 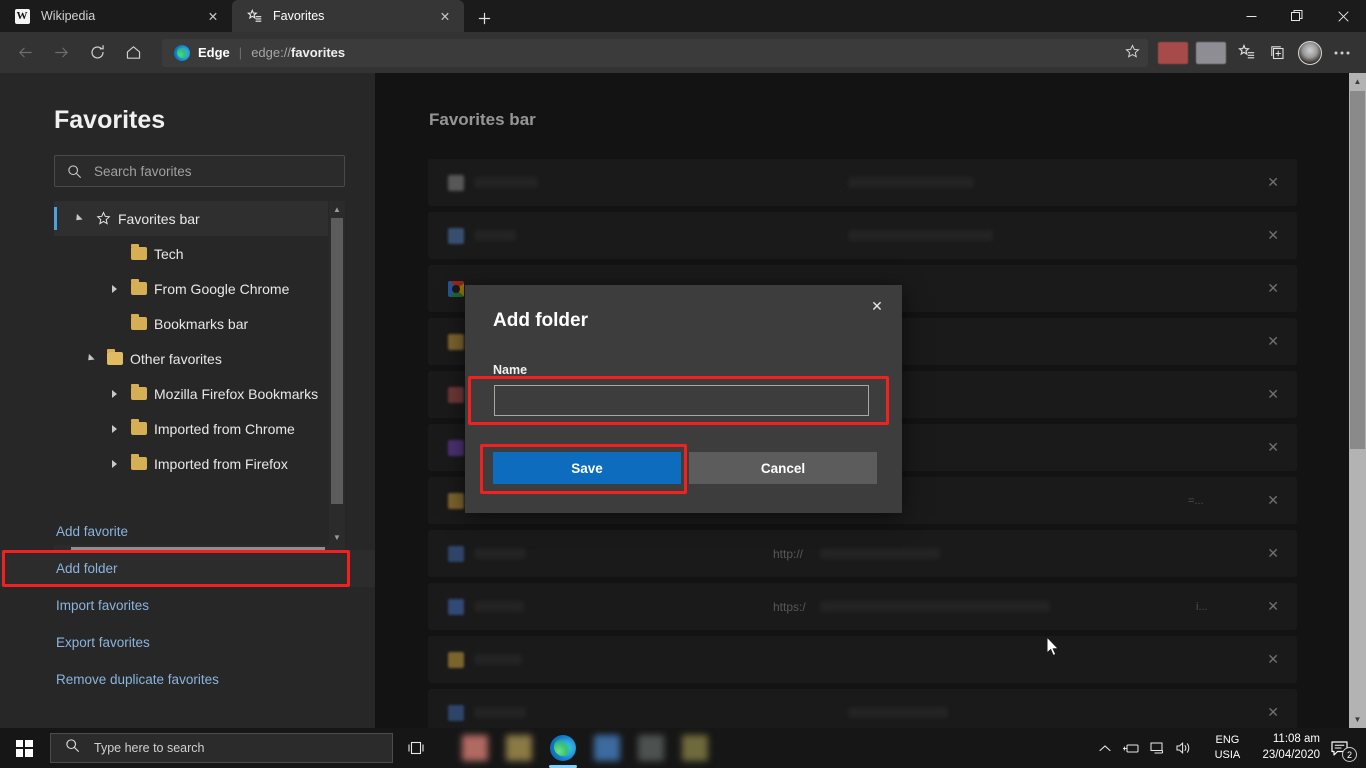 I want to click on tree-item-label: Imported from Firefox, so click(x=221, y=463).